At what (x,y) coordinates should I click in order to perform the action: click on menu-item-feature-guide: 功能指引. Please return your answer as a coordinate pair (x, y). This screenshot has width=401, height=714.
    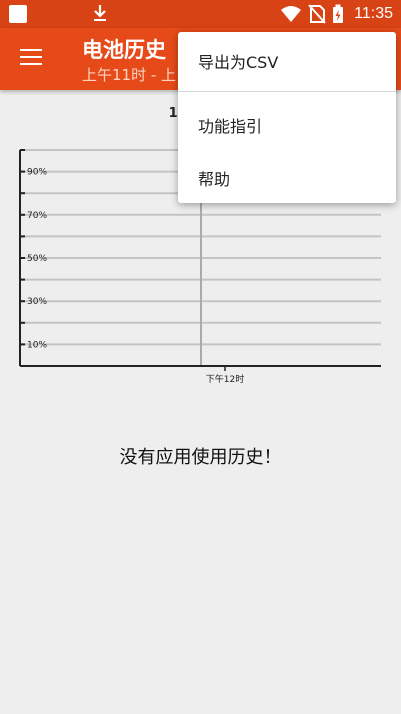
    Looking at the image, I should click on (230, 125).